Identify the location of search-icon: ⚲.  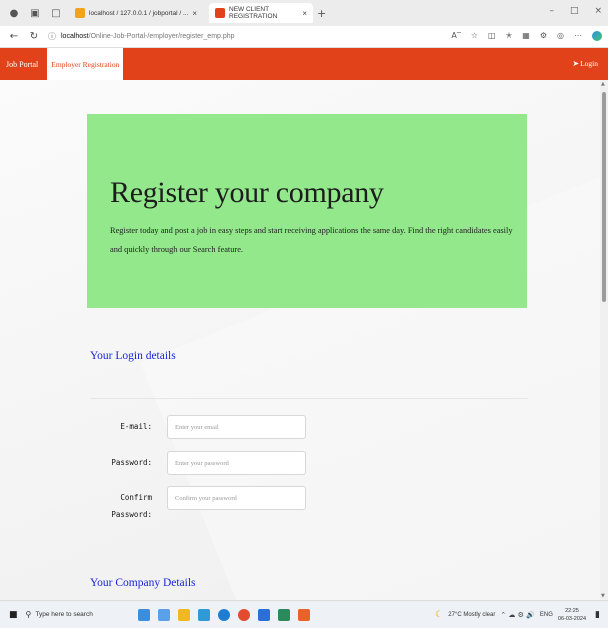
(28, 614).